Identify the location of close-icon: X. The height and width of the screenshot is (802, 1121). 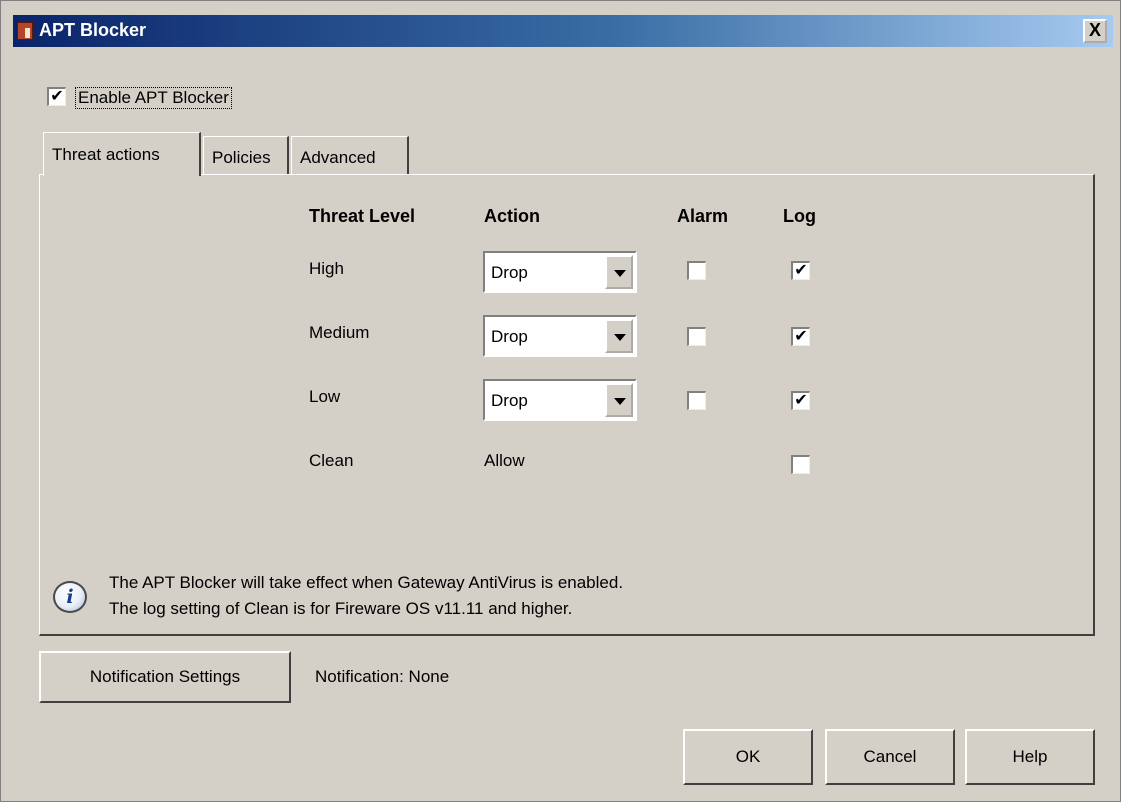
(1094, 30).